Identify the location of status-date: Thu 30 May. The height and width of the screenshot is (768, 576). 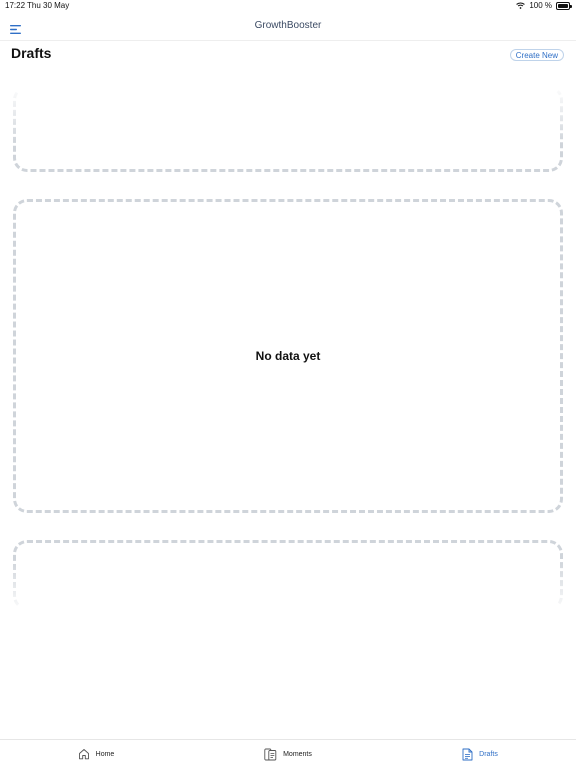
(48, 5).